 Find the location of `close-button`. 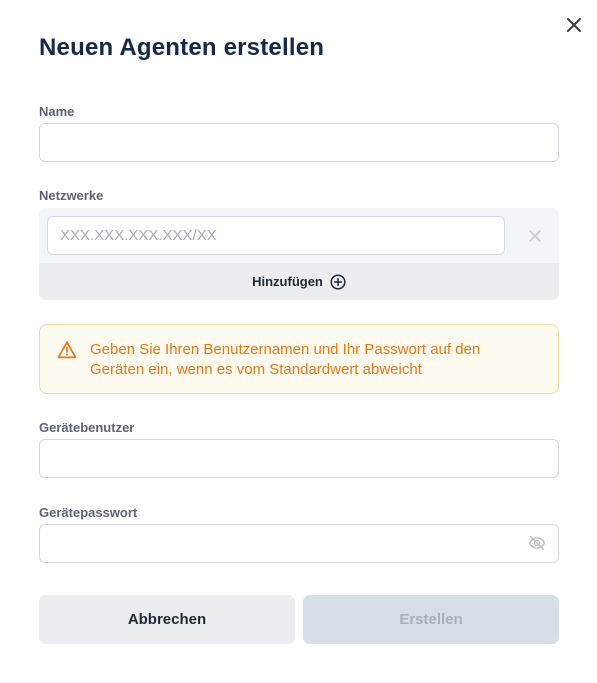

close-button is located at coordinates (574, 25).